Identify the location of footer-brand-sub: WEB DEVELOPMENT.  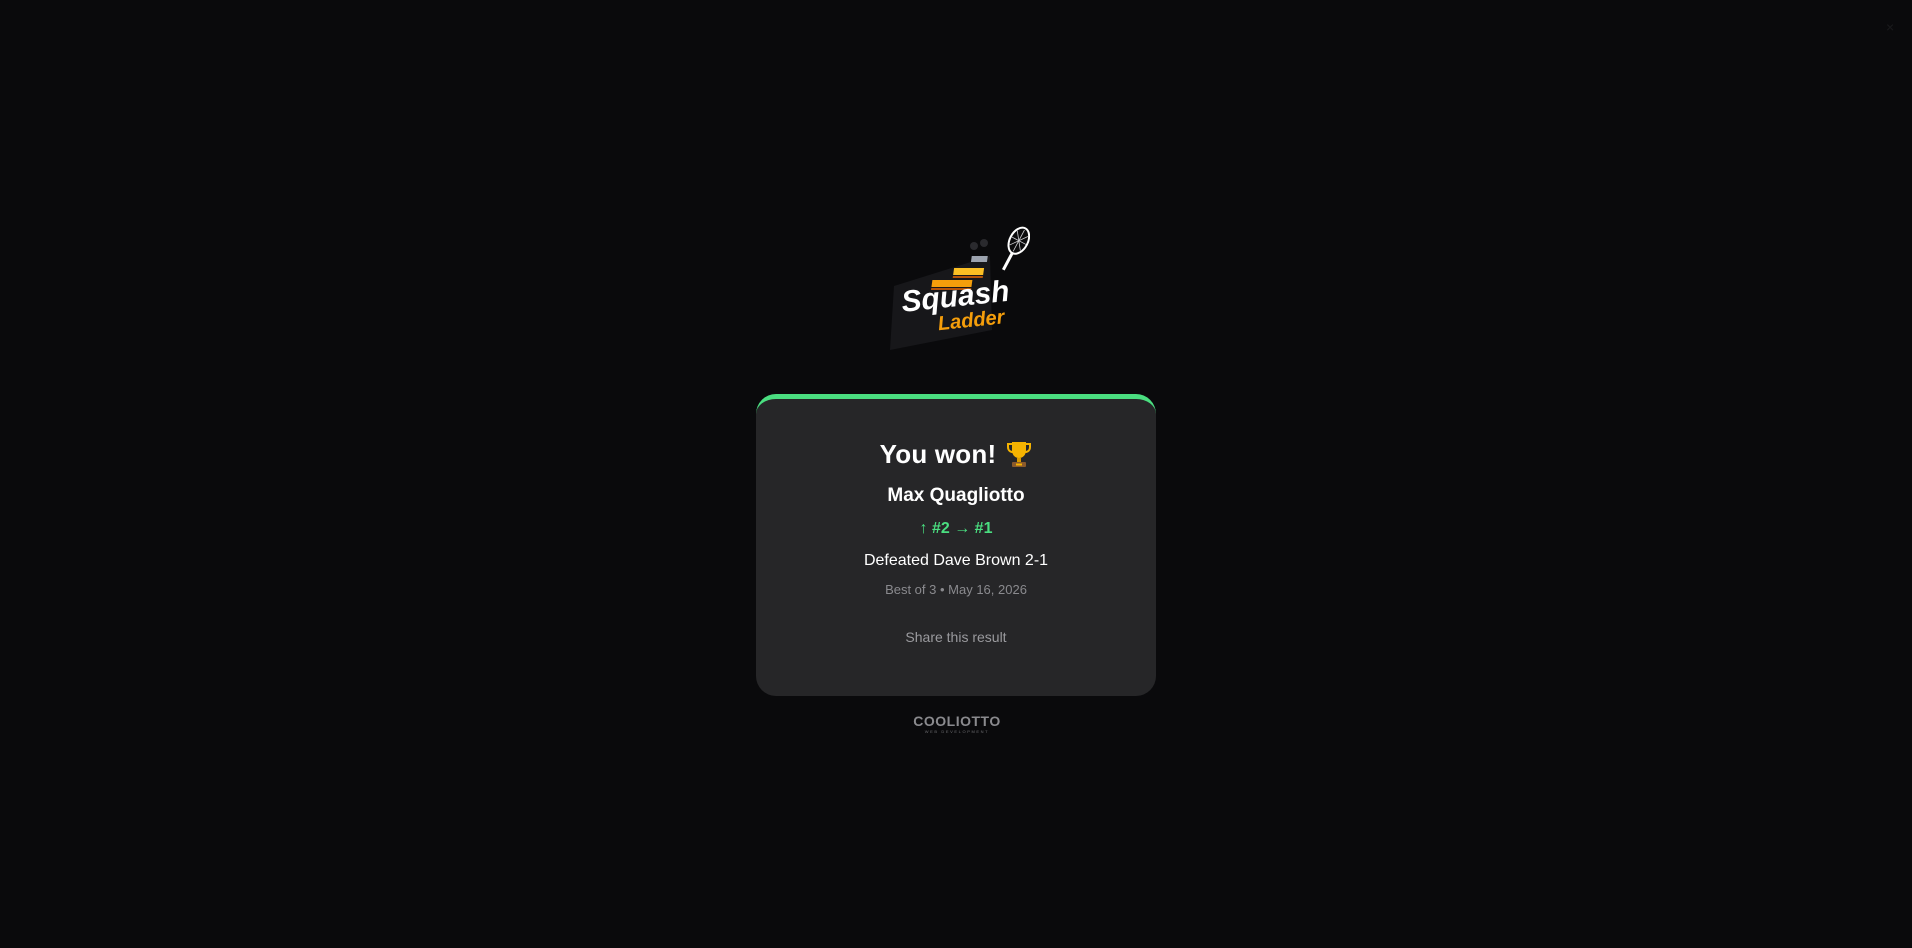
(957, 731).